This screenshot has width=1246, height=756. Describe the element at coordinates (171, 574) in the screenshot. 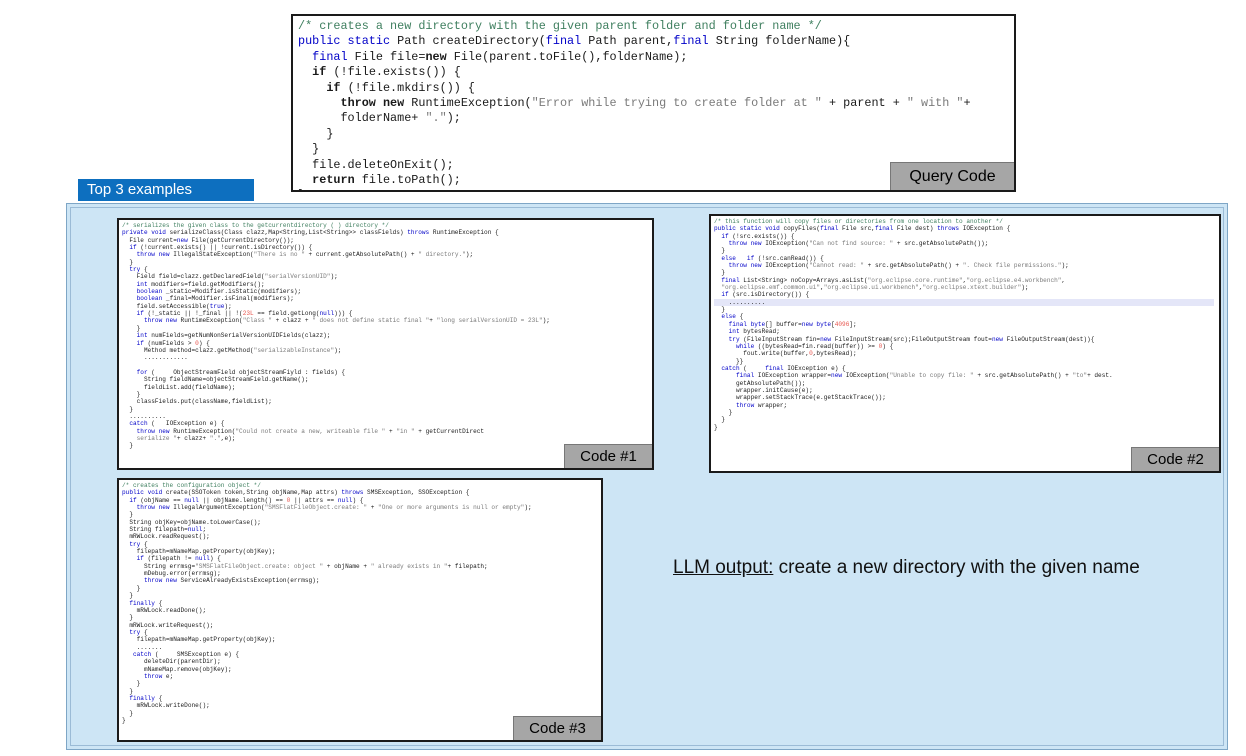

I see `code-token: mDebug.error(errmsg);` at that location.